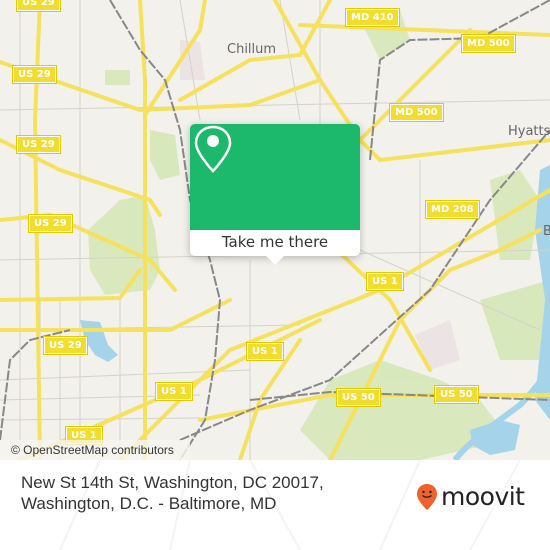 The height and width of the screenshot is (550, 550). Describe the element at coordinates (529, 131) in the screenshot. I see `place-label-hyattsville: Hyatts` at that location.